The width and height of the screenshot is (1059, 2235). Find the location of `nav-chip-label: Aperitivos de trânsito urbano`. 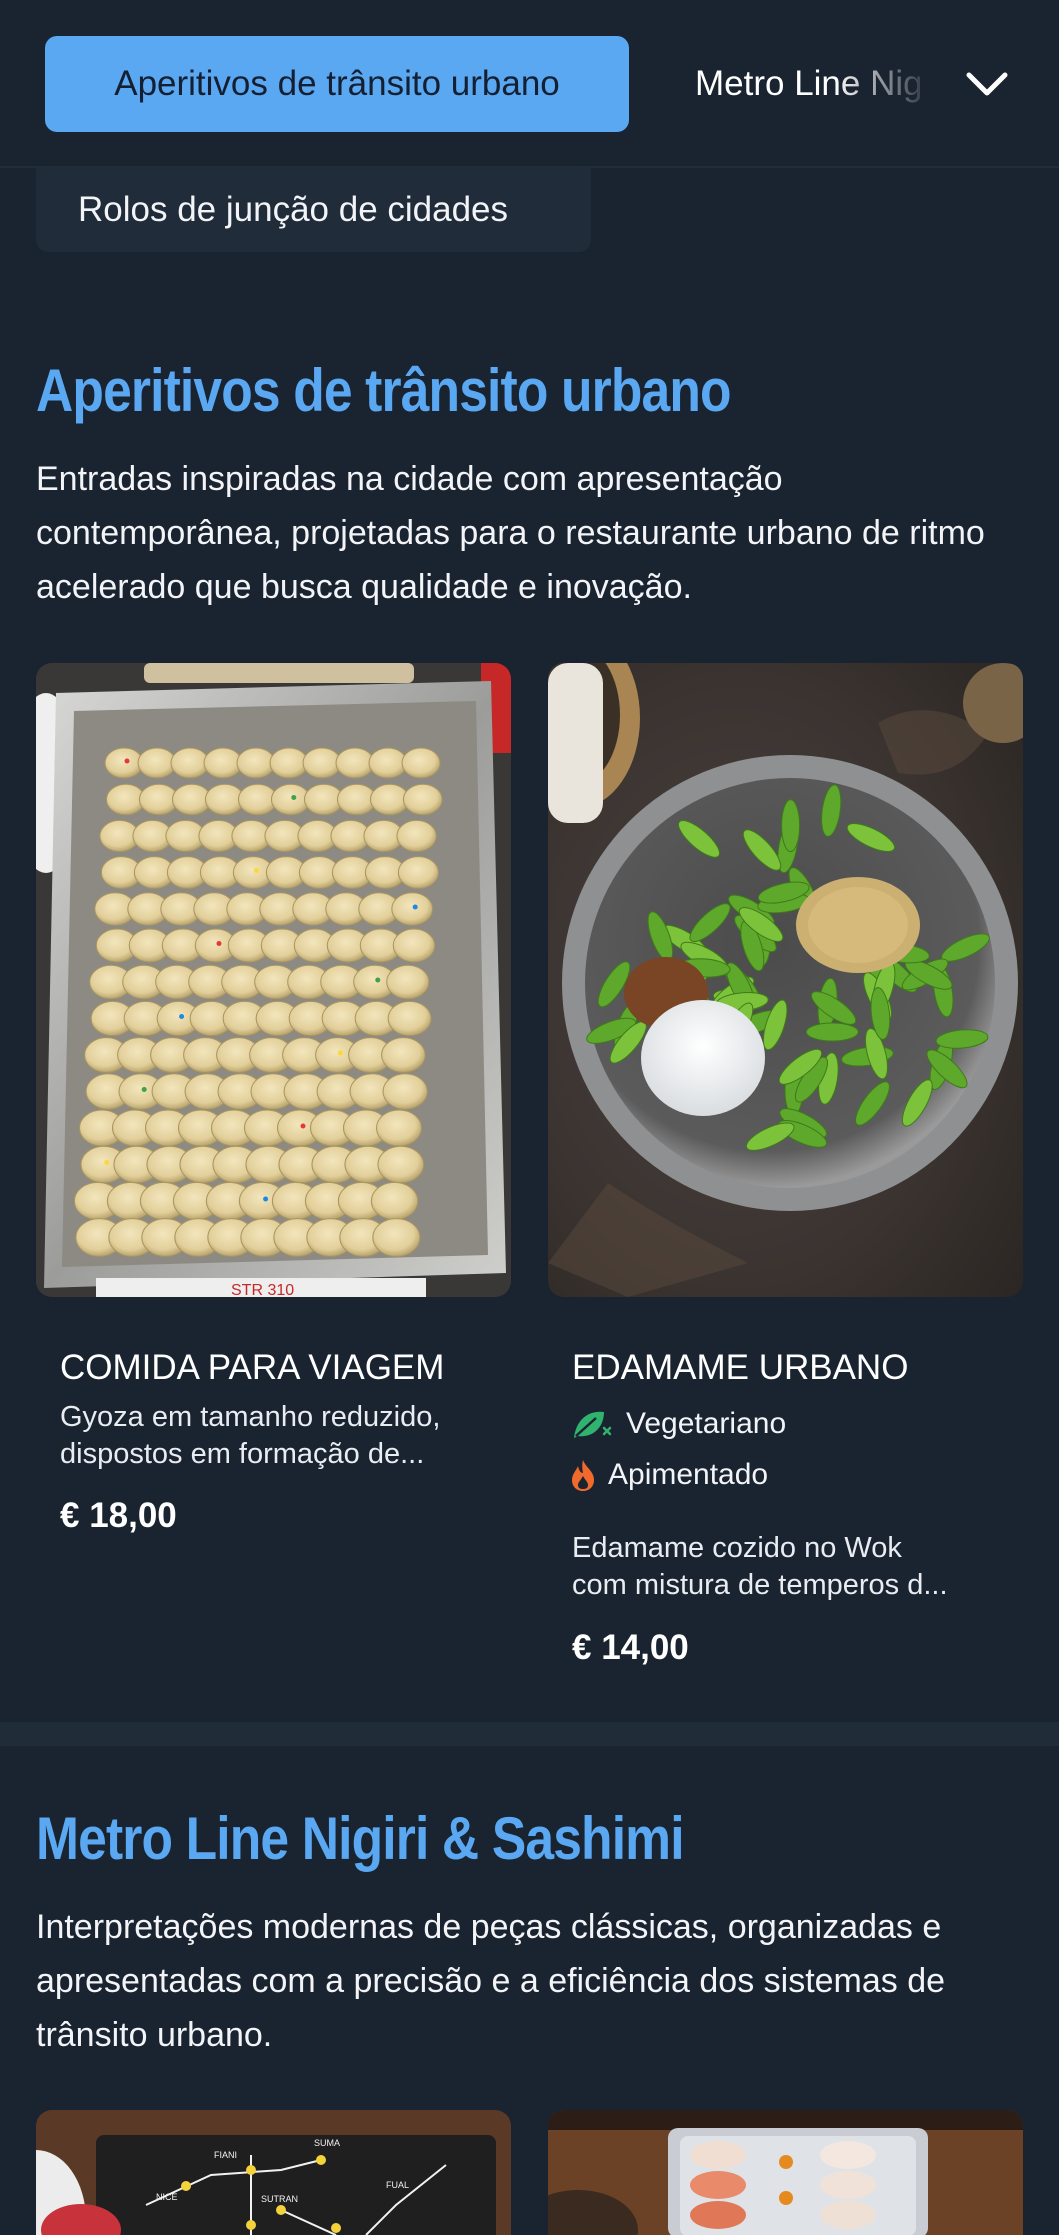

nav-chip-label: Aperitivos de trânsito urbano is located at coordinates (337, 83).